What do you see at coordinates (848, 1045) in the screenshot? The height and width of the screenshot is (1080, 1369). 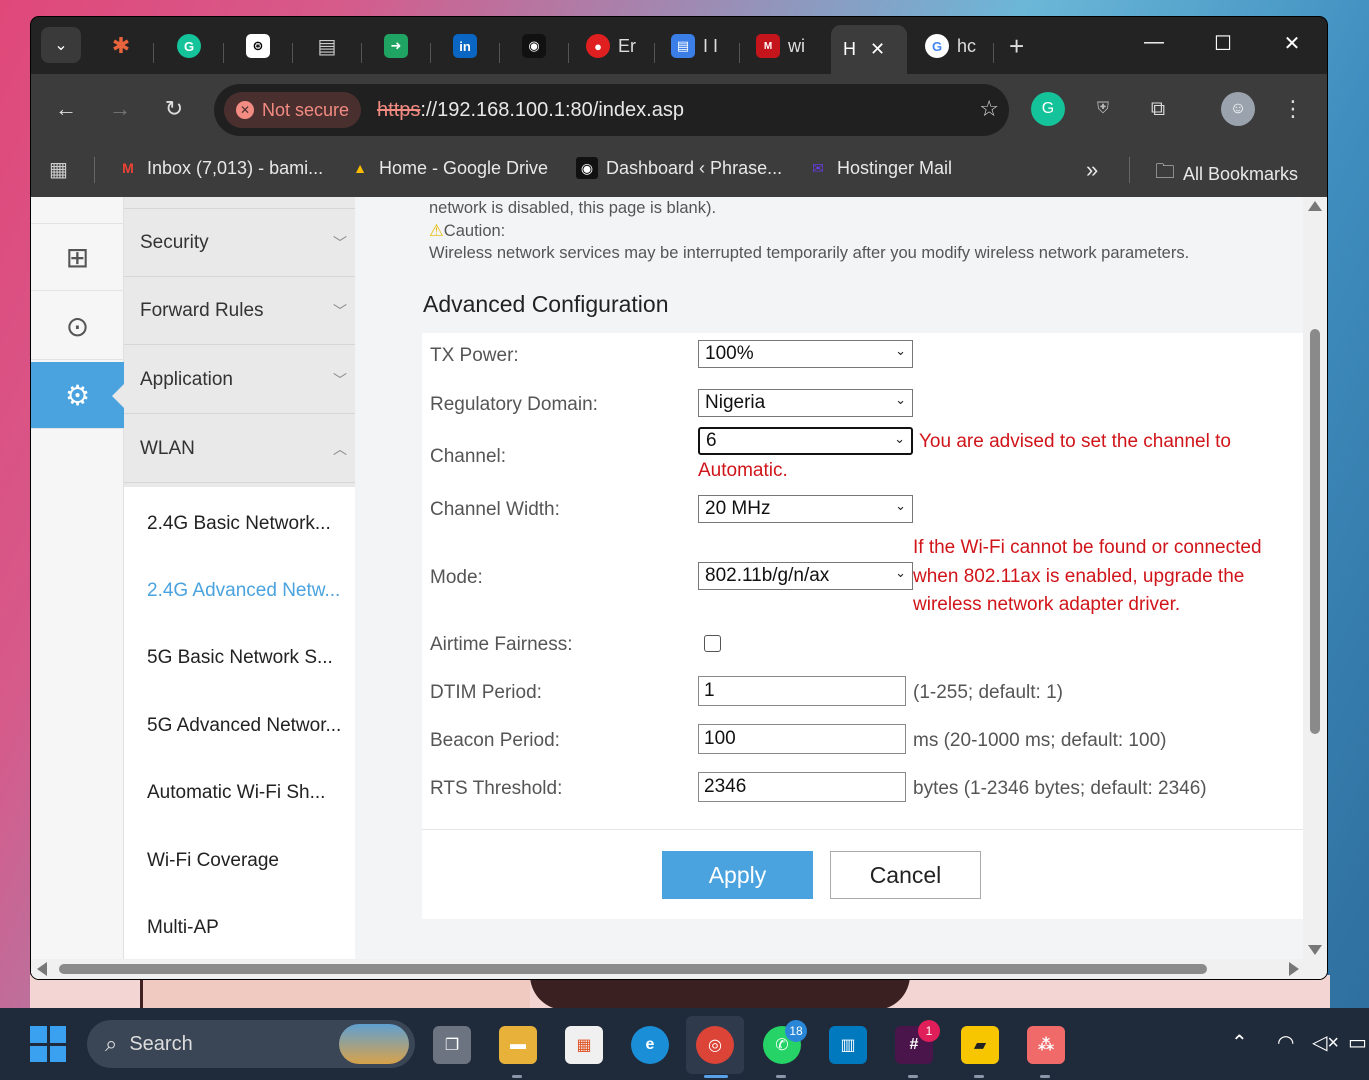 I see `trello-icon: ▥` at bounding box center [848, 1045].